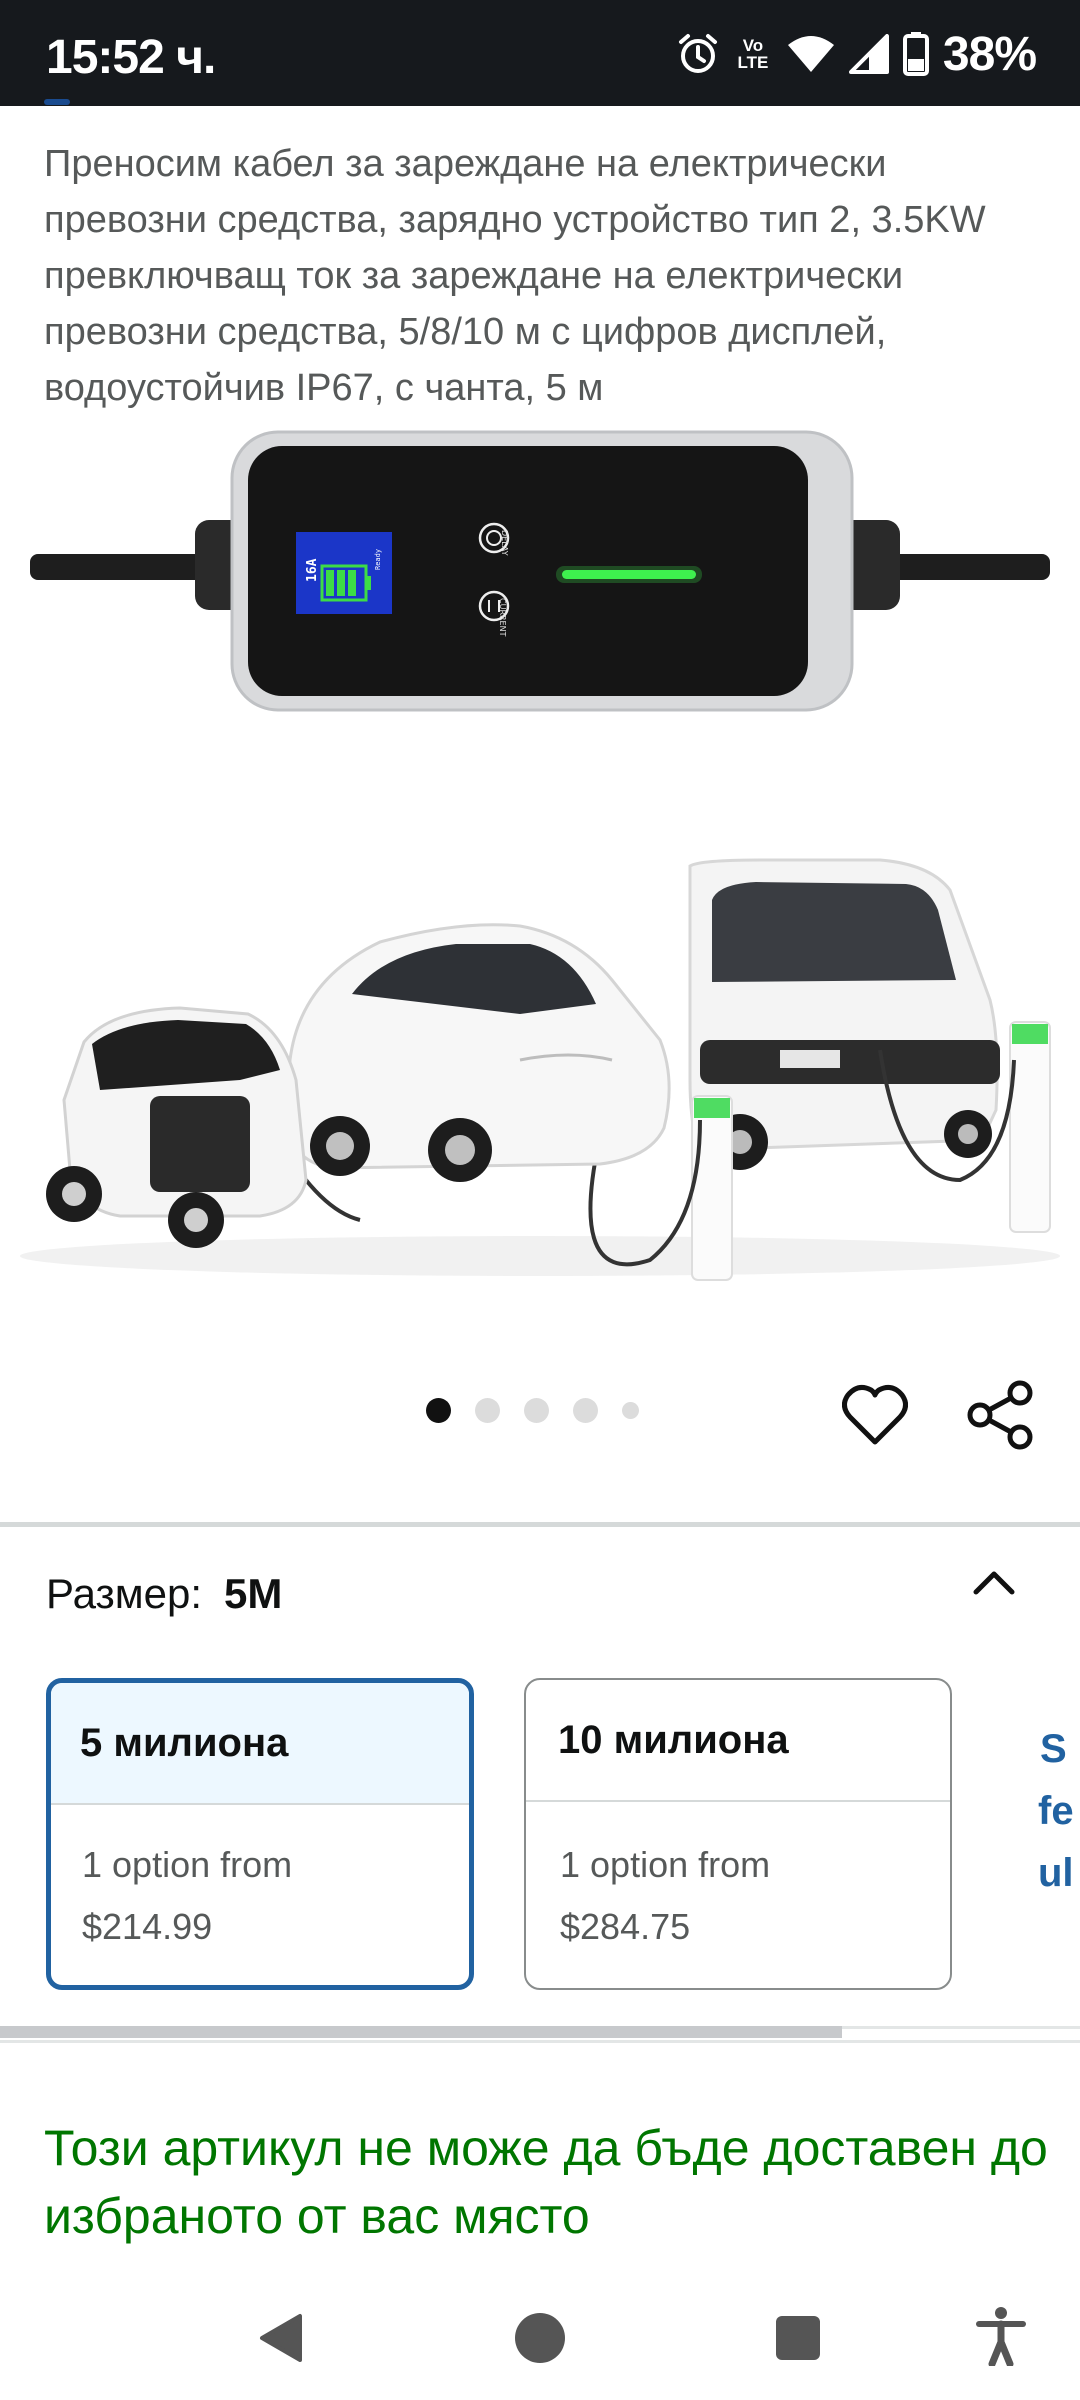 Image resolution: width=1080 pixels, height=2400 pixels. I want to click on size-value: 5M, so click(253, 1593).